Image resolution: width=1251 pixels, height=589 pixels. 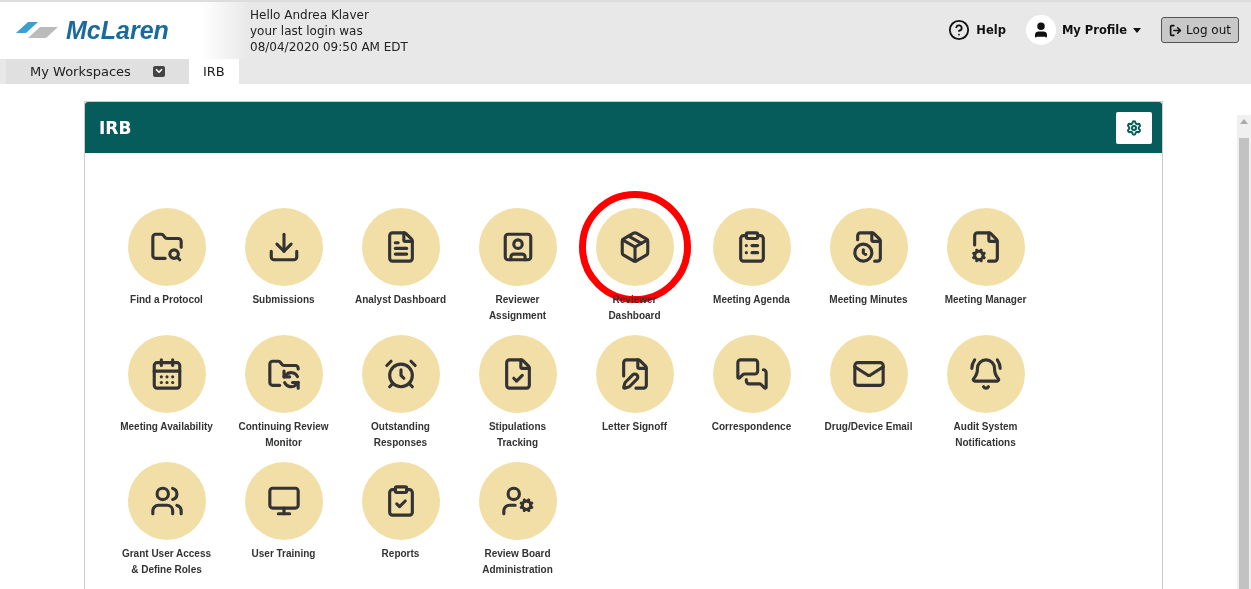 I want to click on tile-label: Reviewer Assignment, so click(x=517, y=308).